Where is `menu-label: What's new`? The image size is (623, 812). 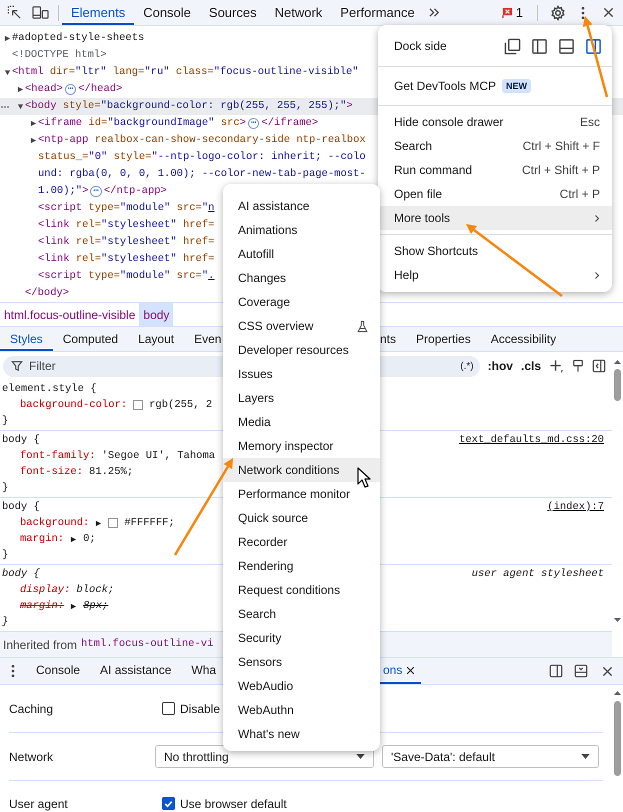
menu-label: What's new is located at coordinates (269, 734).